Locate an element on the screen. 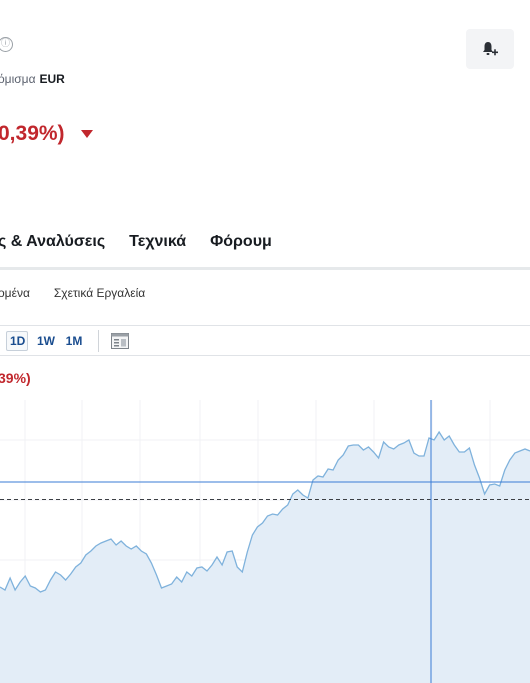 The image size is (530, 683). add-alert-button is located at coordinates (490, 49).